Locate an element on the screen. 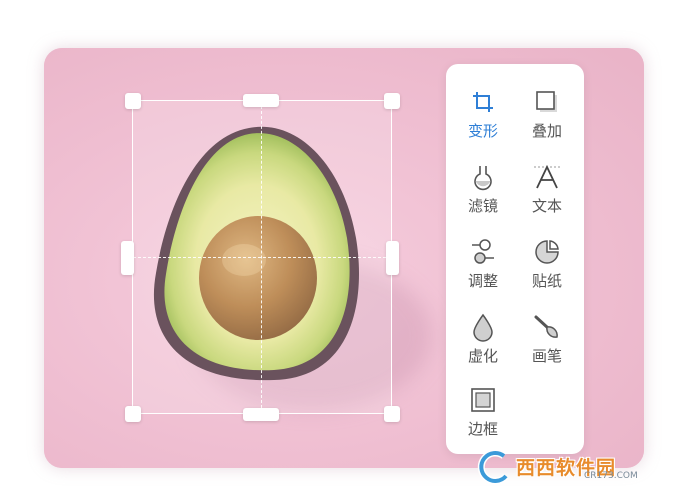 The image size is (677, 495). crop-handle-right is located at coordinates (392, 258).